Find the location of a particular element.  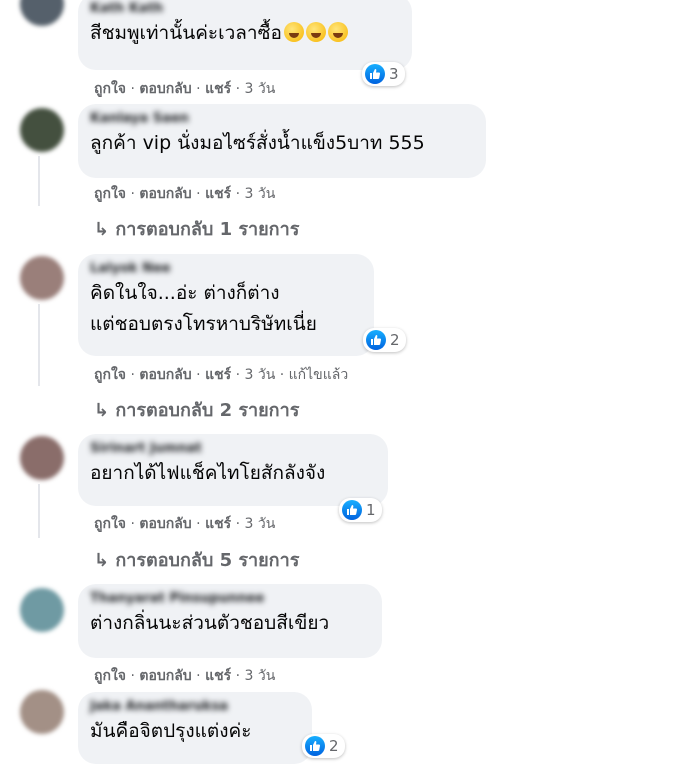

comment-author: Lalyok Nee is located at coordinates (226, 269).